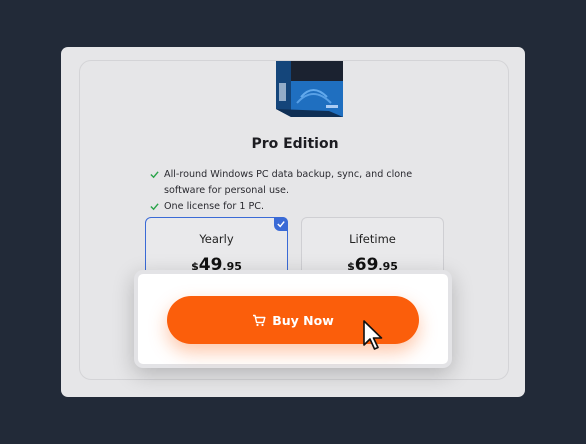  What do you see at coordinates (303, 320) in the screenshot?
I see `buy-now-label: Buy Now` at bounding box center [303, 320].